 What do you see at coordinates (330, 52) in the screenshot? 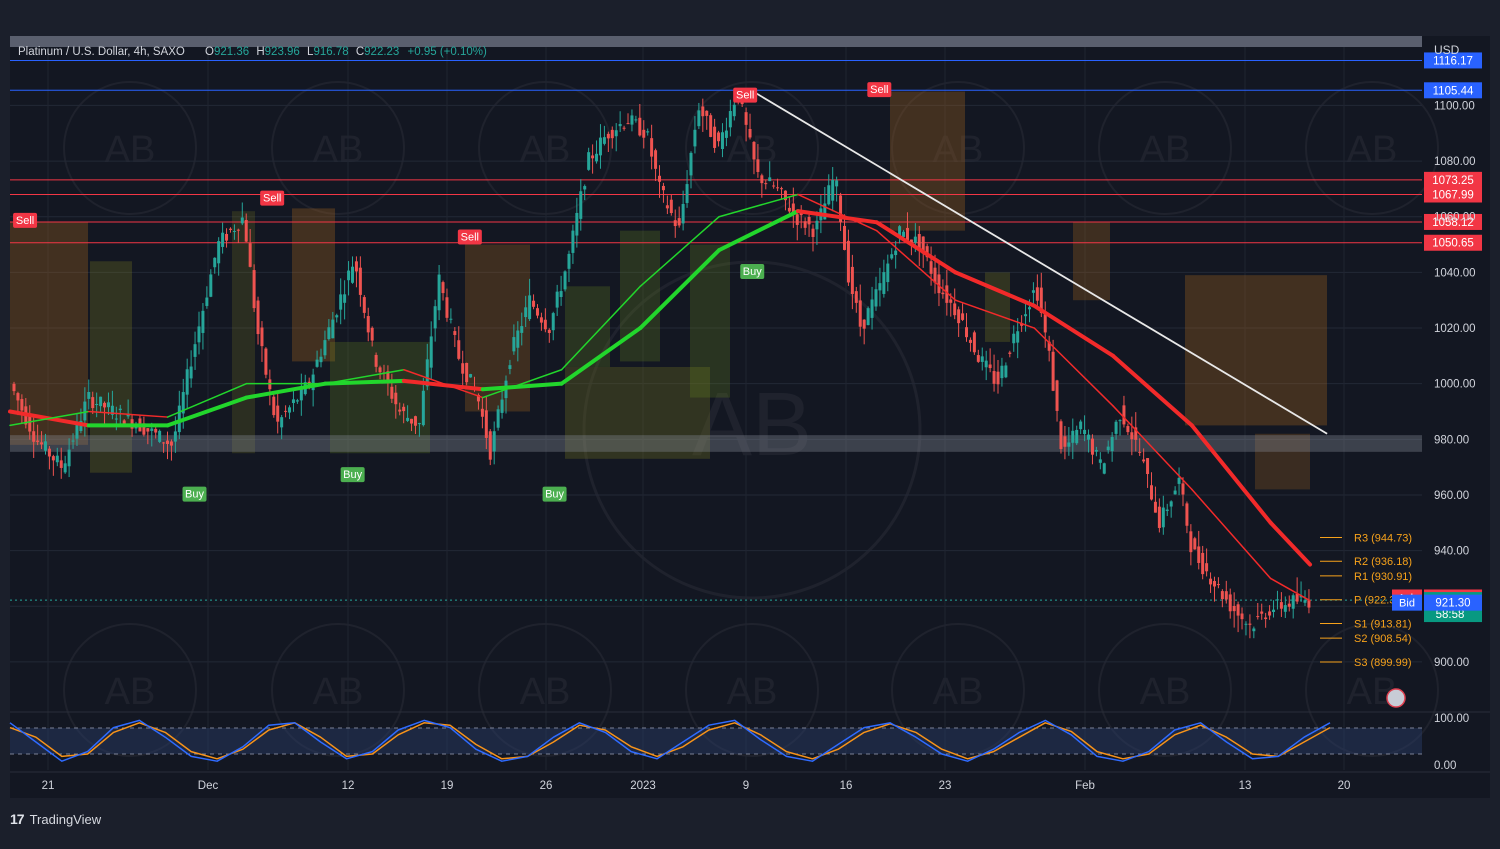
I see `low-value: 916.78` at bounding box center [330, 52].